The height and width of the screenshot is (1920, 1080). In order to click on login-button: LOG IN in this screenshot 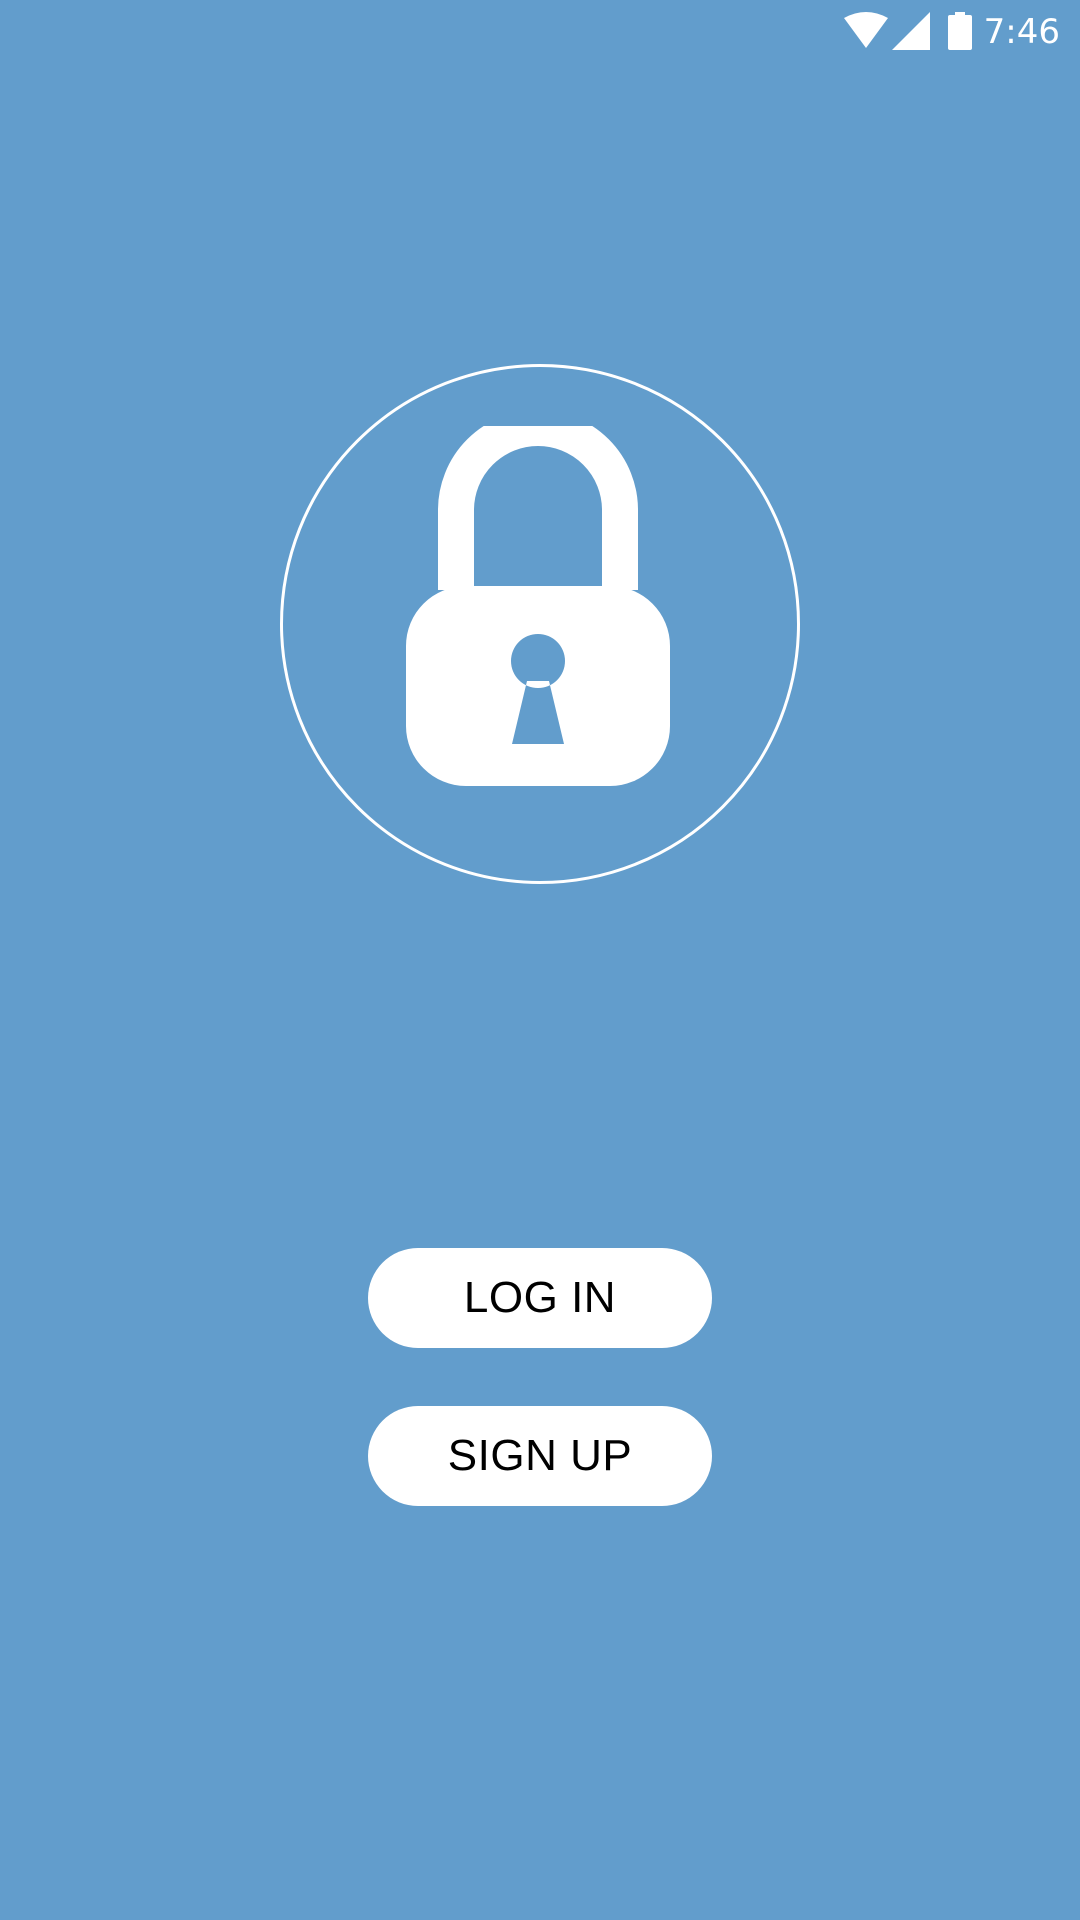, I will do `click(540, 1298)`.